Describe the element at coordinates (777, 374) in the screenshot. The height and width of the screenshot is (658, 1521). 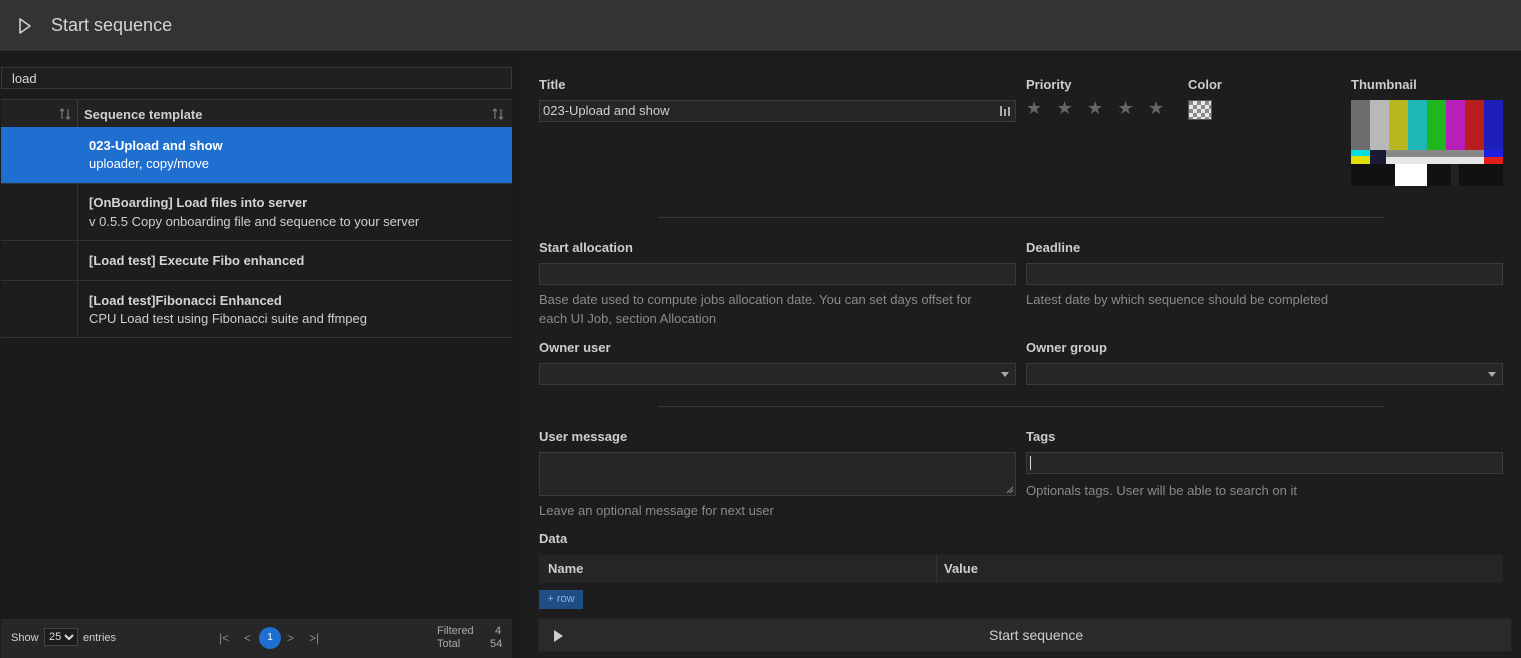
I see `owner-user-select` at that location.